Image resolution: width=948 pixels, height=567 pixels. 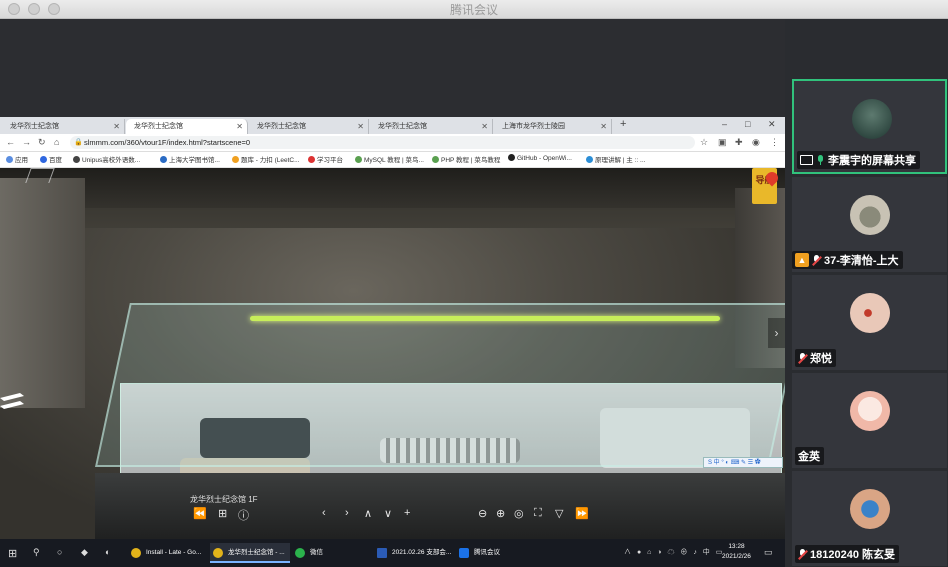 What do you see at coordinates (858, 160) in the screenshot?
I see `participant-name-tag: 李震宇的屏幕共享` at bounding box center [858, 160].